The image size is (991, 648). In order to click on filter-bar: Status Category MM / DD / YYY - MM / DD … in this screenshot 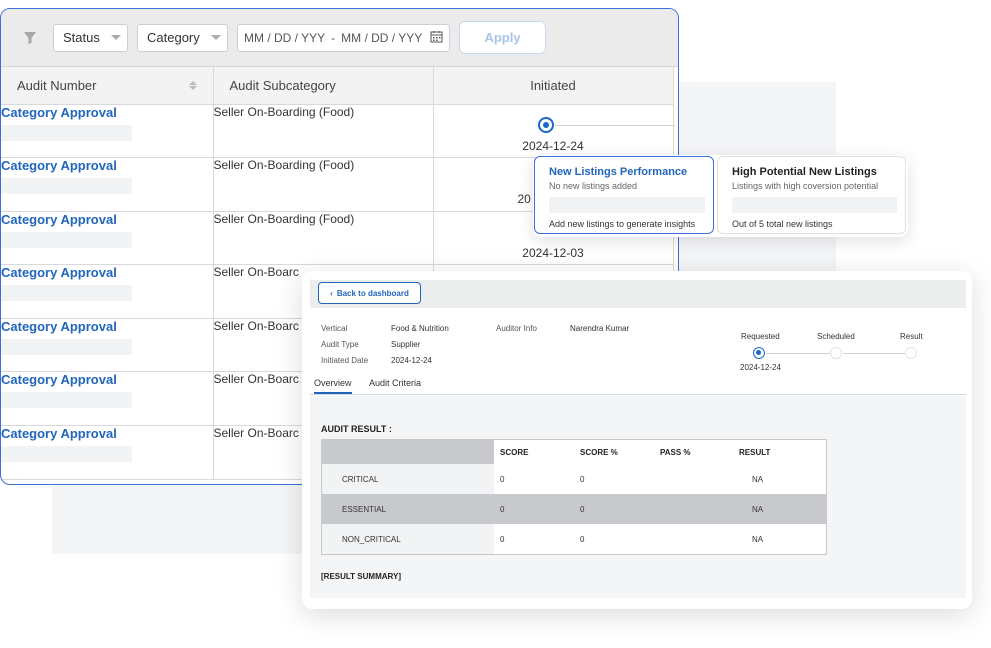, I will do `click(339, 38)`.